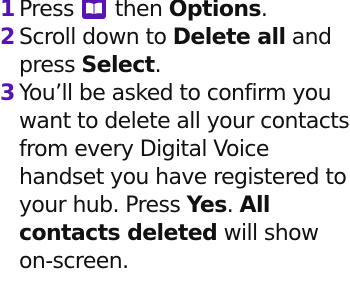  What do you see at coordinates (207, 205) in the screenshot?
I see `yes-label: Yes` at bounding box center [207, 205].